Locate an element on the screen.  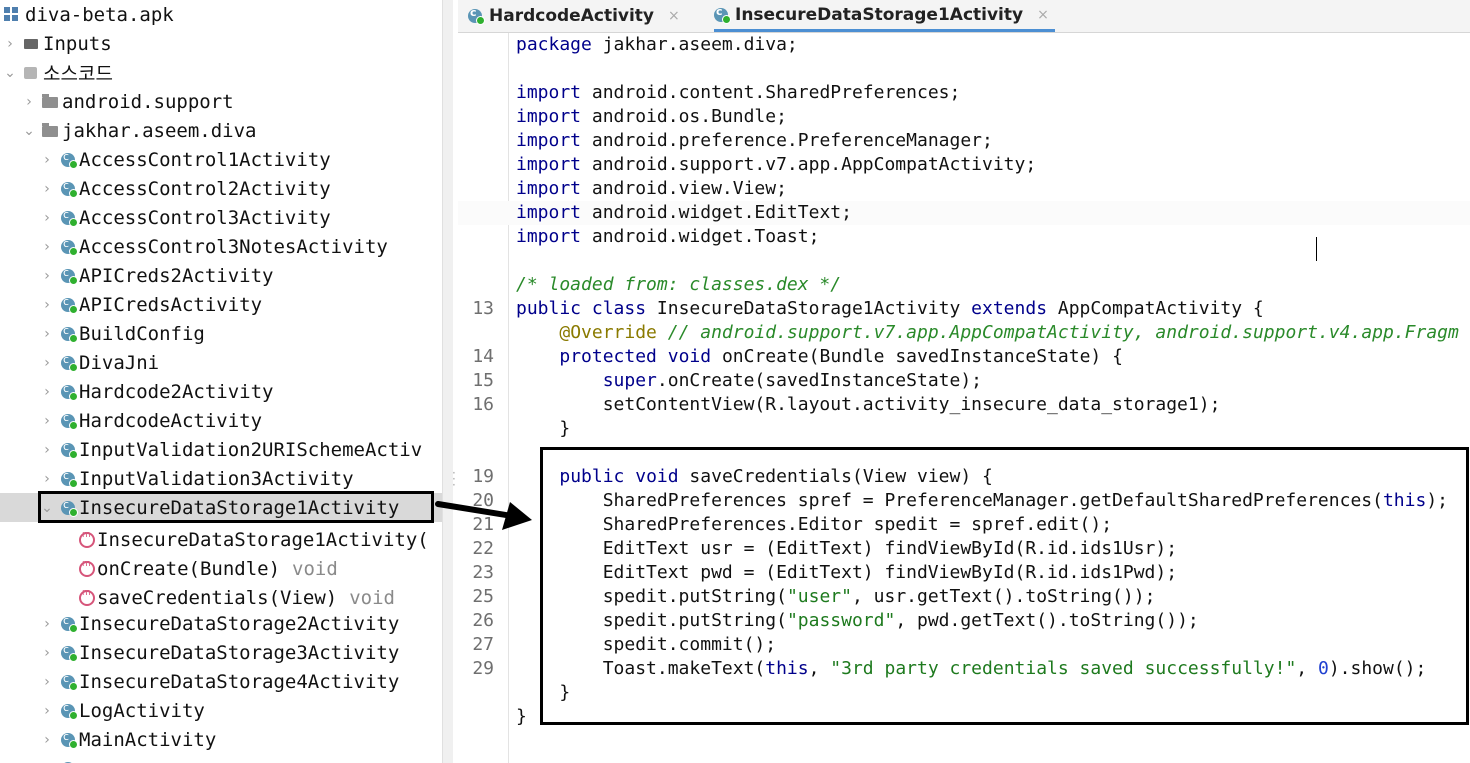
tree-item-package: › android.support is located at coordinates (222, 101).